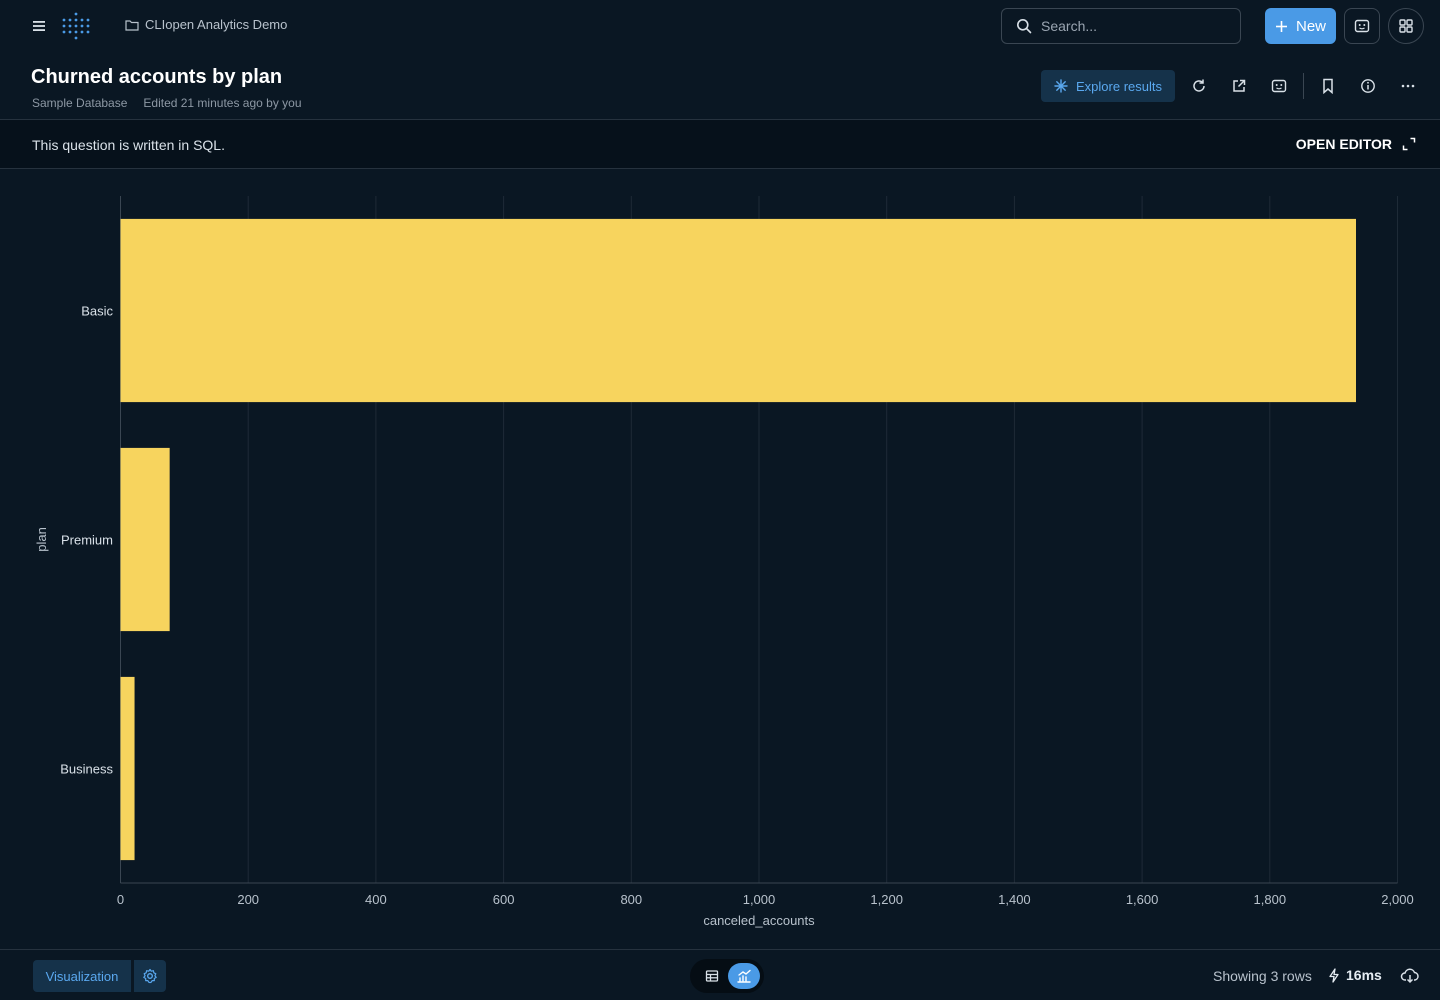  I want to click on footer-bar: Visualization Showing 3 rows 16ms, so click(720, 974).